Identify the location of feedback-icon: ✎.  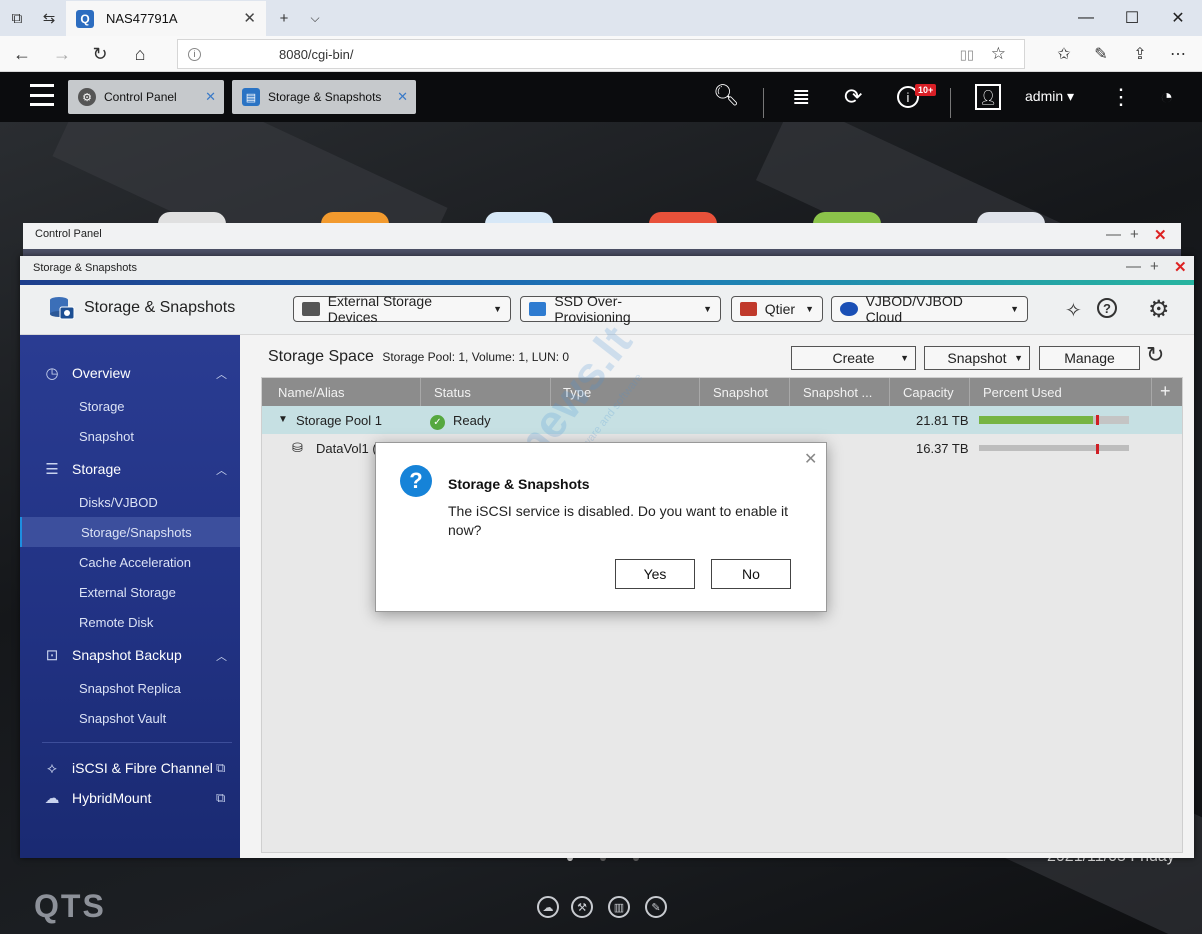
(656, 907).